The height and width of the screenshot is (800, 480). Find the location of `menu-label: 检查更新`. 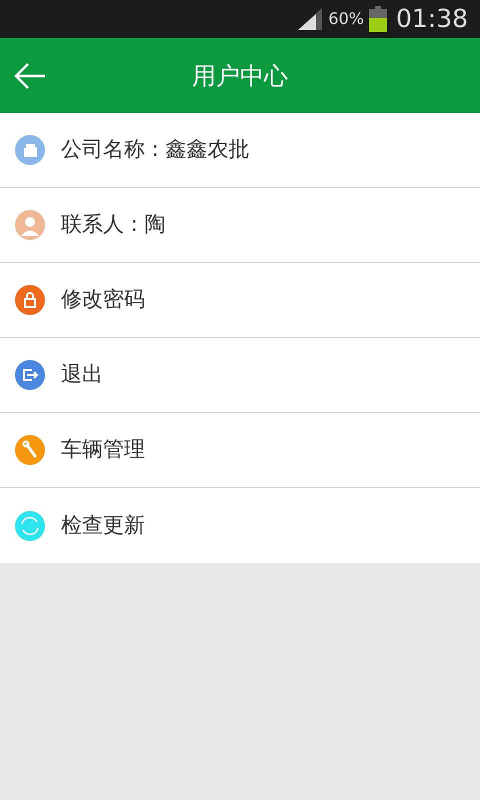

menu-label: 检查更新 is located at coordinates (103, 525).